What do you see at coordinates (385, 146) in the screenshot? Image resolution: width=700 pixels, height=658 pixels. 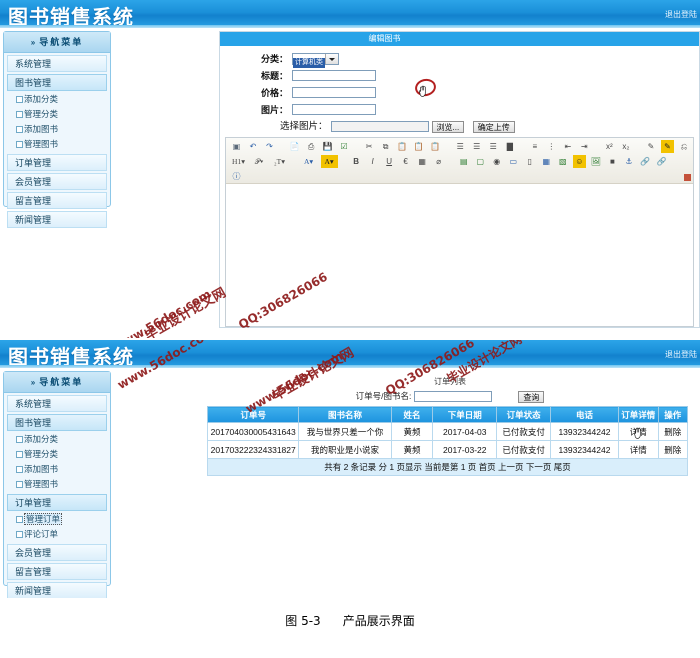 I see `copy-icon: ⧉` at bounding box center [385, 146].